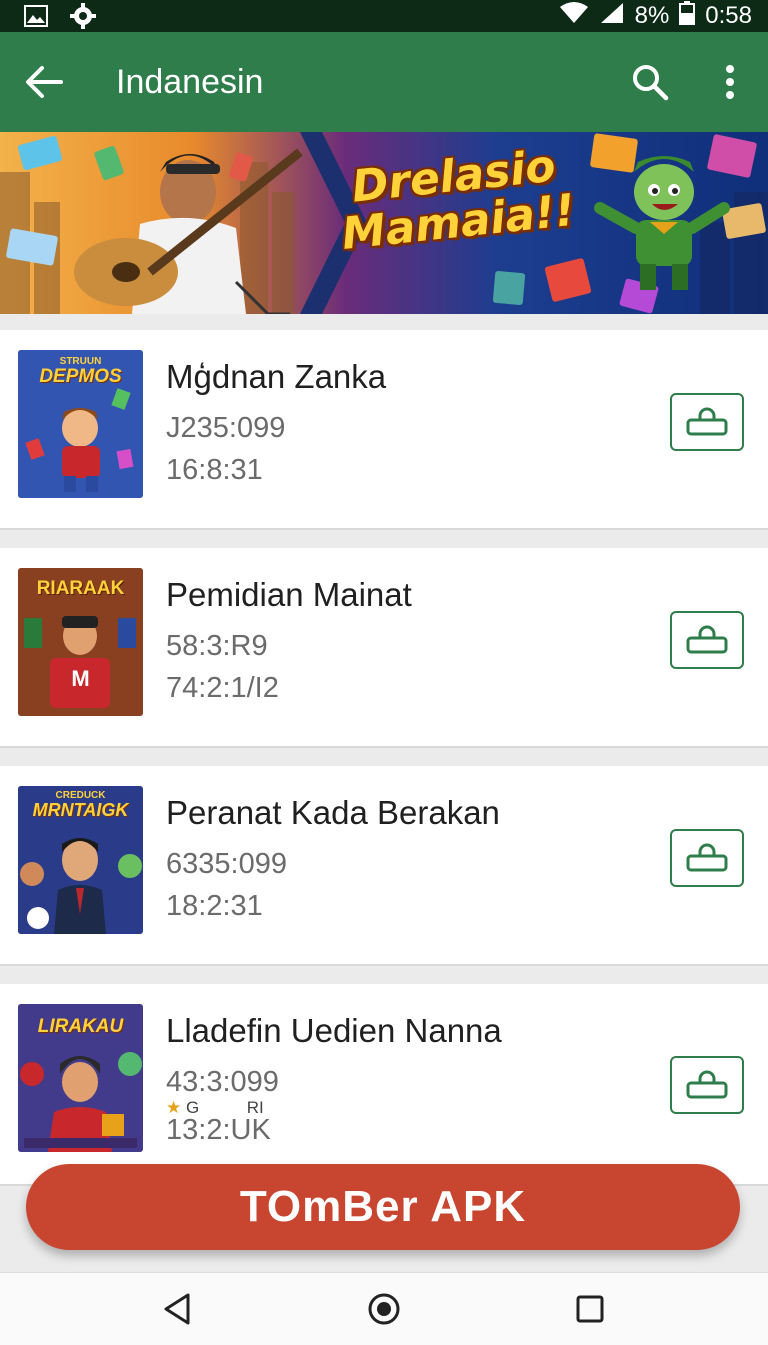 The width and height of the screenshot is (768, 1345). What do you see at coordinates (218, 1130) in the screenshot?
I see `item-detail: 13:2:UK` at bounding box center [218, 1130].